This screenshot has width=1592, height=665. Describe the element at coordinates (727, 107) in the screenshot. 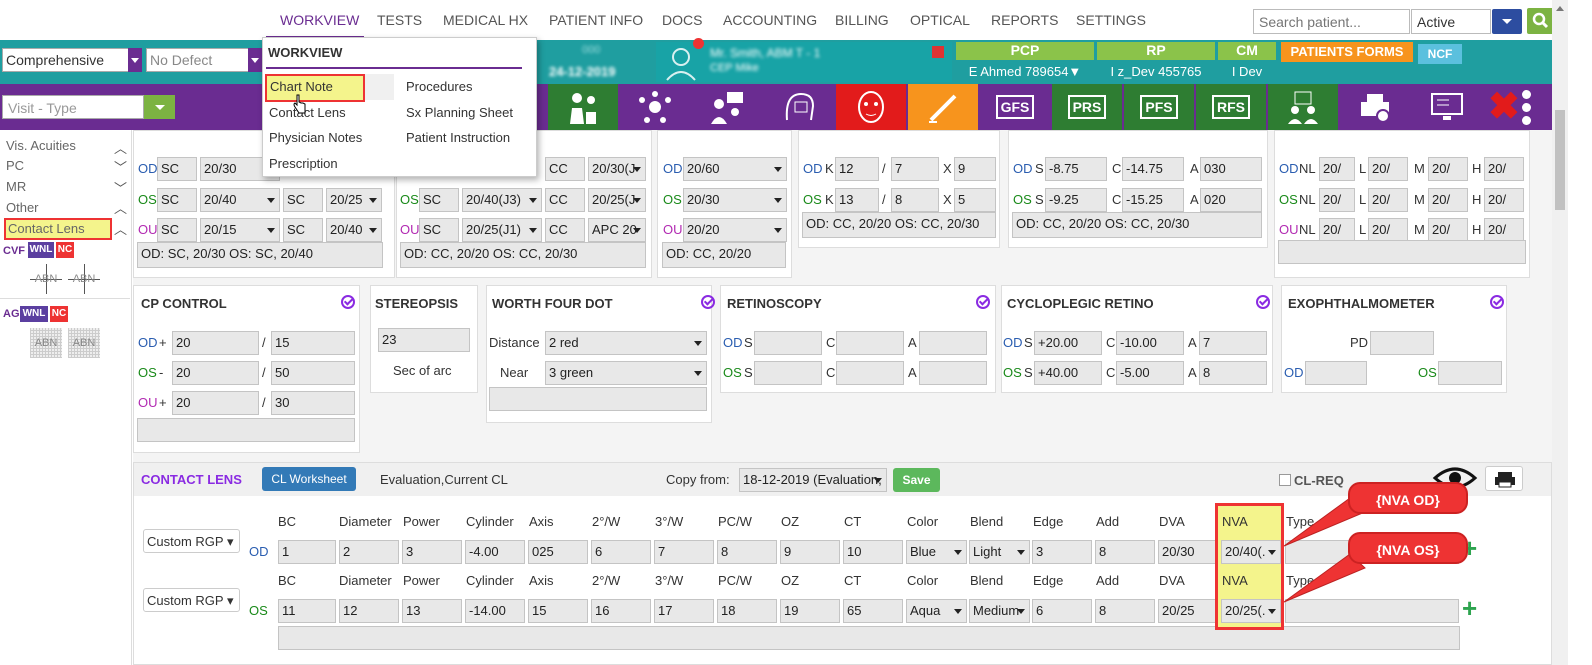

I see `tool-consult-icon` at that location.